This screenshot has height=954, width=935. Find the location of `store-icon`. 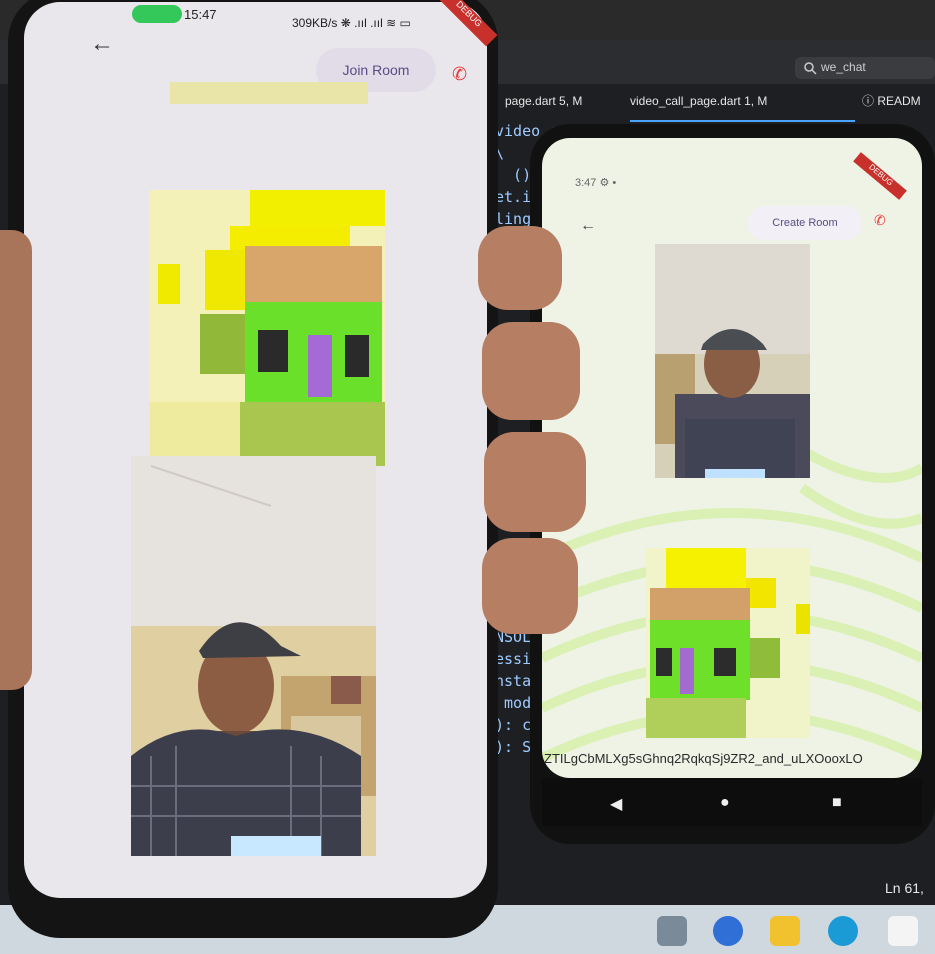

store-icon is located at coordinates (903, 931).